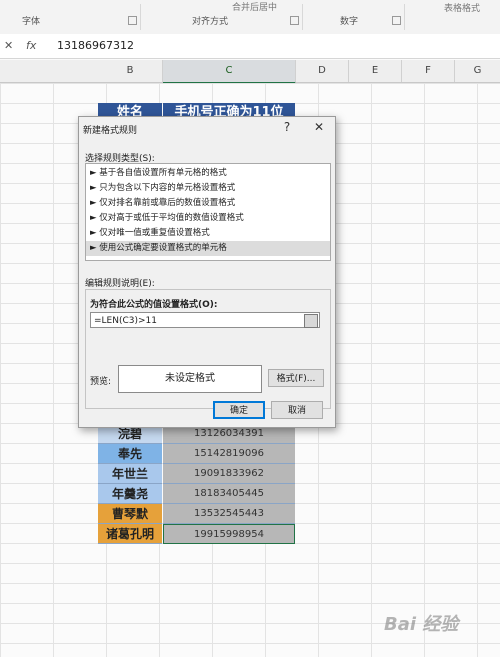 The height and width of the screenshot is (657, 500). What do you see at coordinates (311, 321) in the screenshot?
I see `collapse-dialog-icon` at bounding box center [311, 321].